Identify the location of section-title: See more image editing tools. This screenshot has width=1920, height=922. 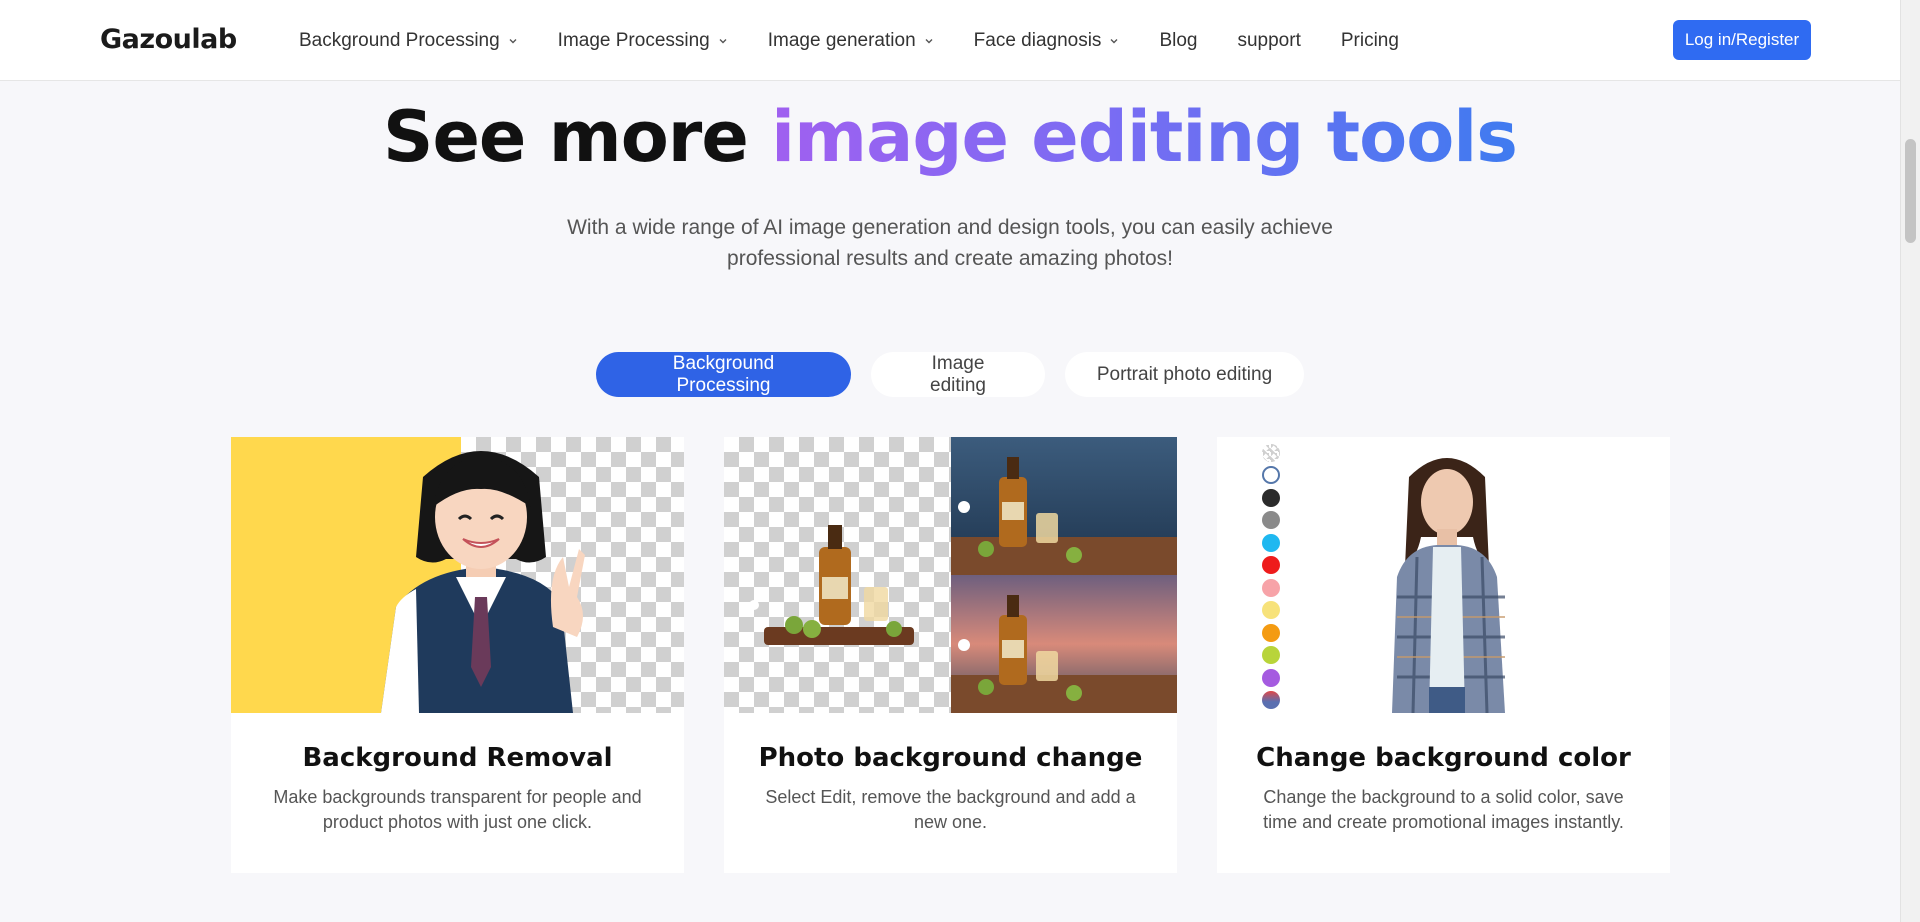
(950, 137).